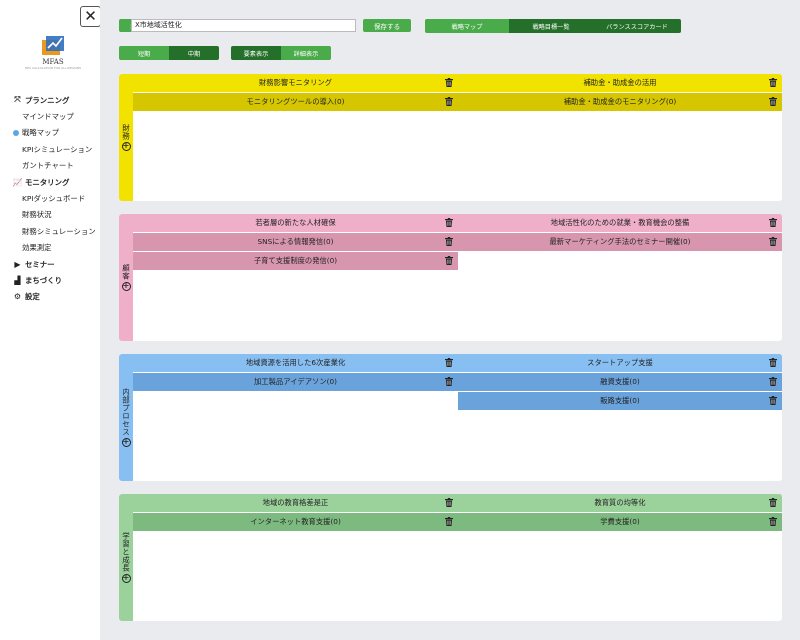  I want to click on tab-mid-term: 中期, so click(194, 53).